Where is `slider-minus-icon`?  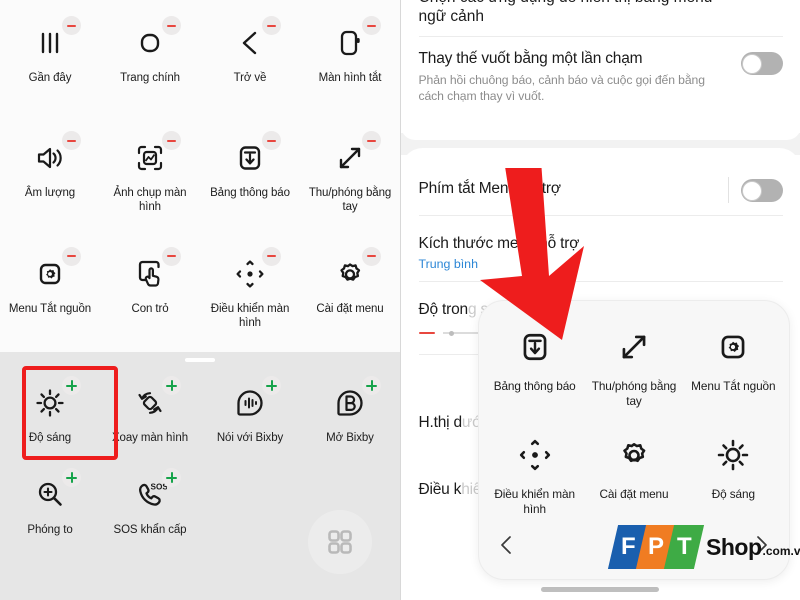 slider-minus-icon is located at coordinates (426, 333).